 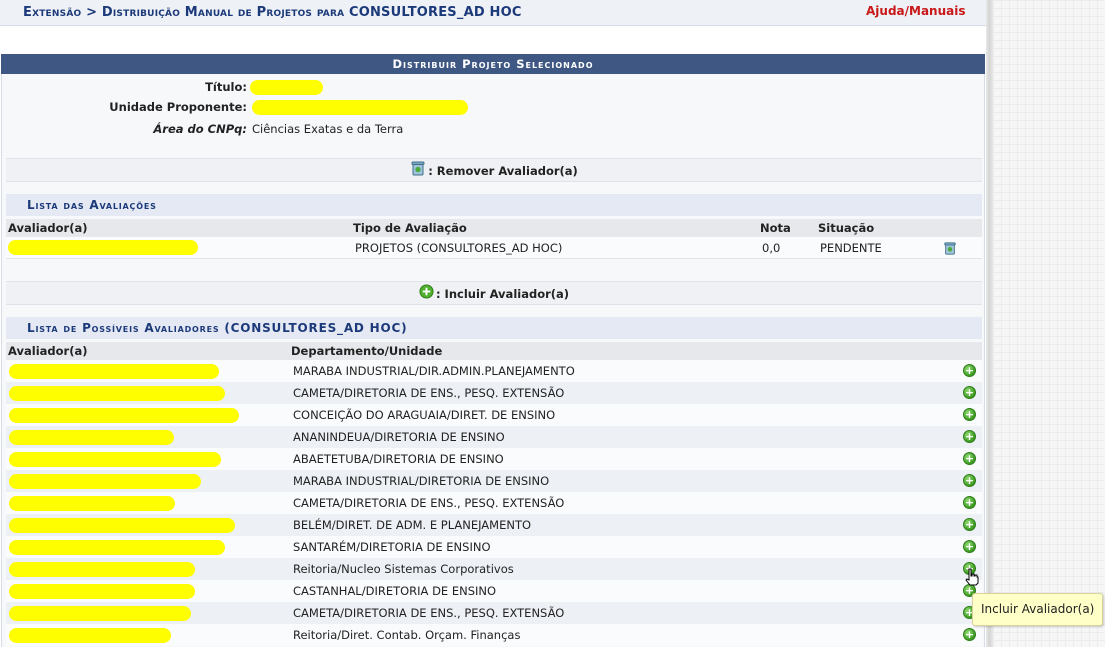 I want to click on remove-evaluator-bar: : Remover Avaliador(a), so click(x=494, y=170).